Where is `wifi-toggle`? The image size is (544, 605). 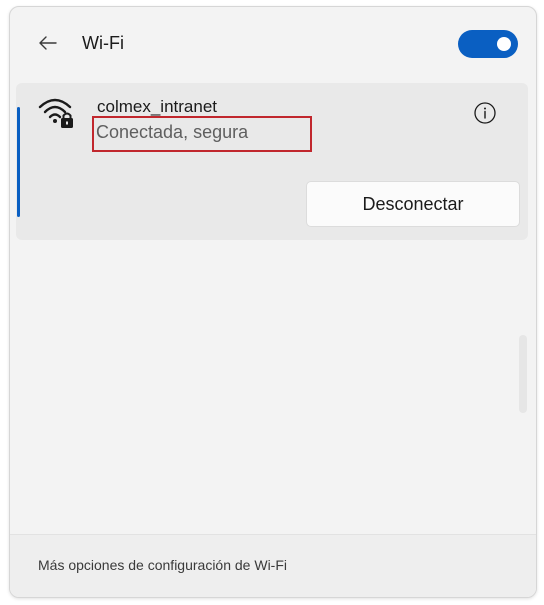
wifi-toggle is located at coordinates (488, 44).